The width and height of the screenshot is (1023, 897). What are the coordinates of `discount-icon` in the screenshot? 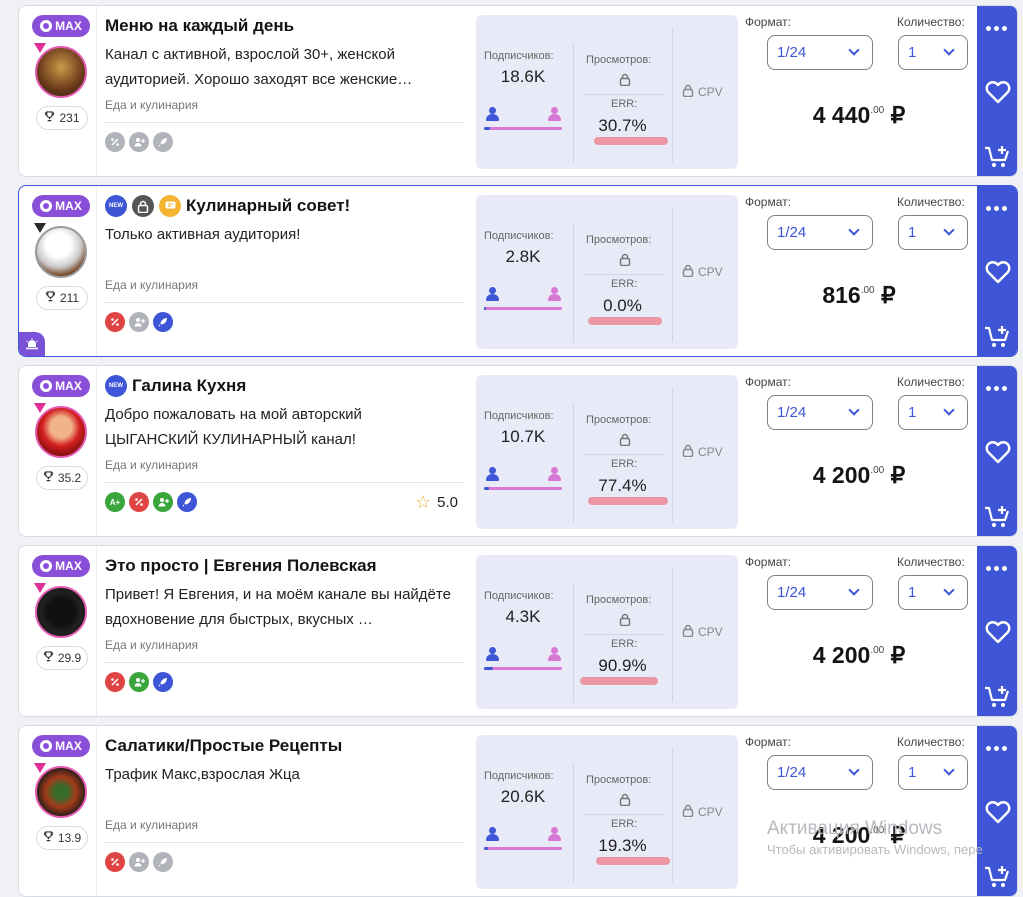 It's located at (115, 682).